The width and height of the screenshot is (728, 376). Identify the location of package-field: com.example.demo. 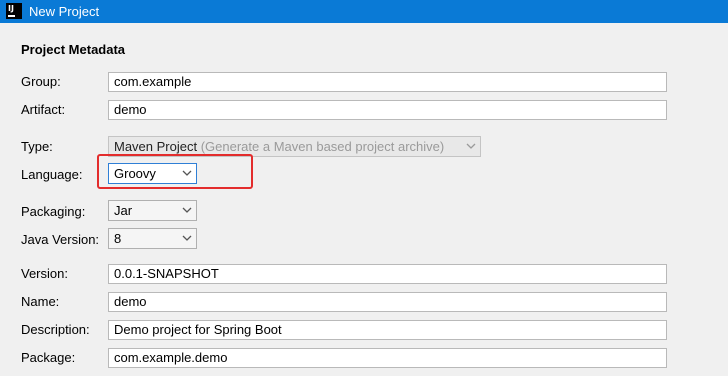
(387, 358).